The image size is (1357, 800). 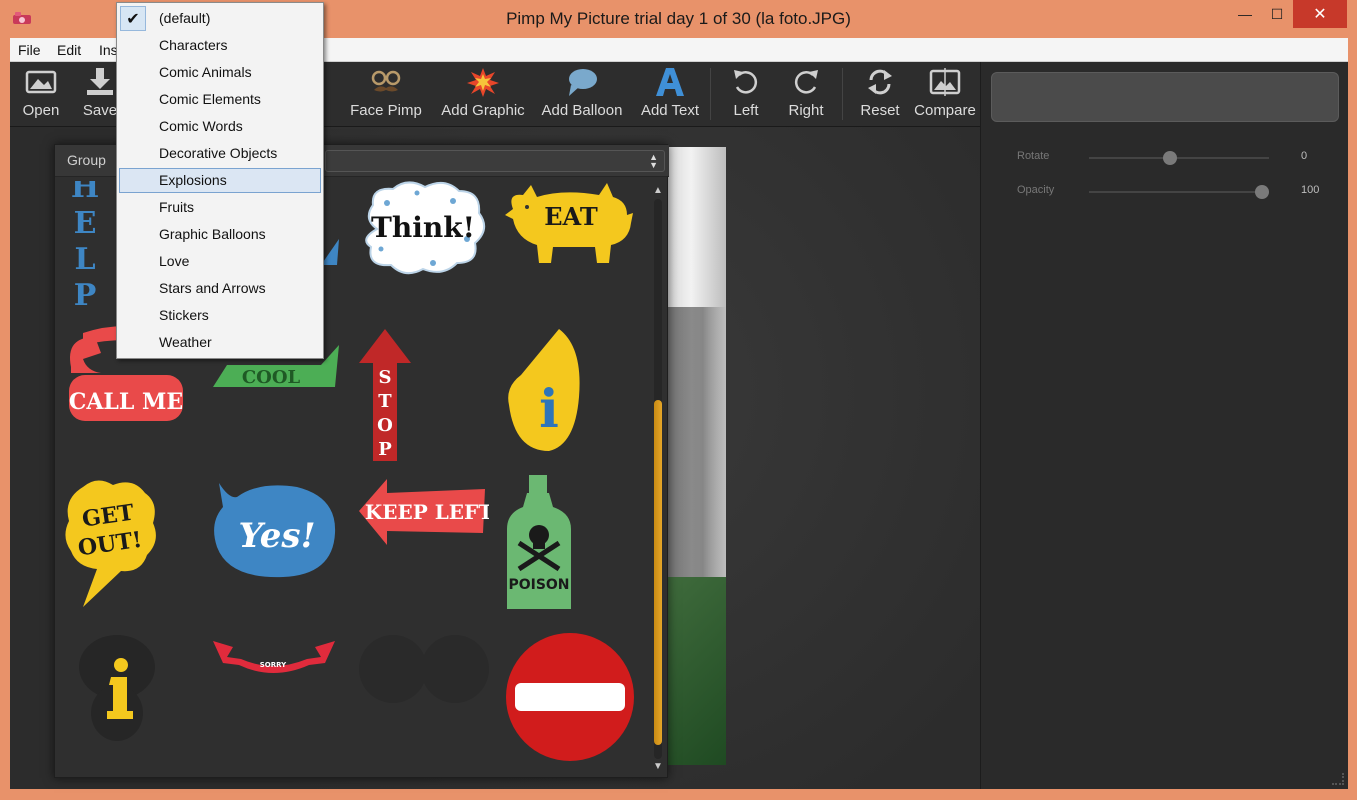 I want to click on rotate-value: 0, so click(x=1304, y=156).